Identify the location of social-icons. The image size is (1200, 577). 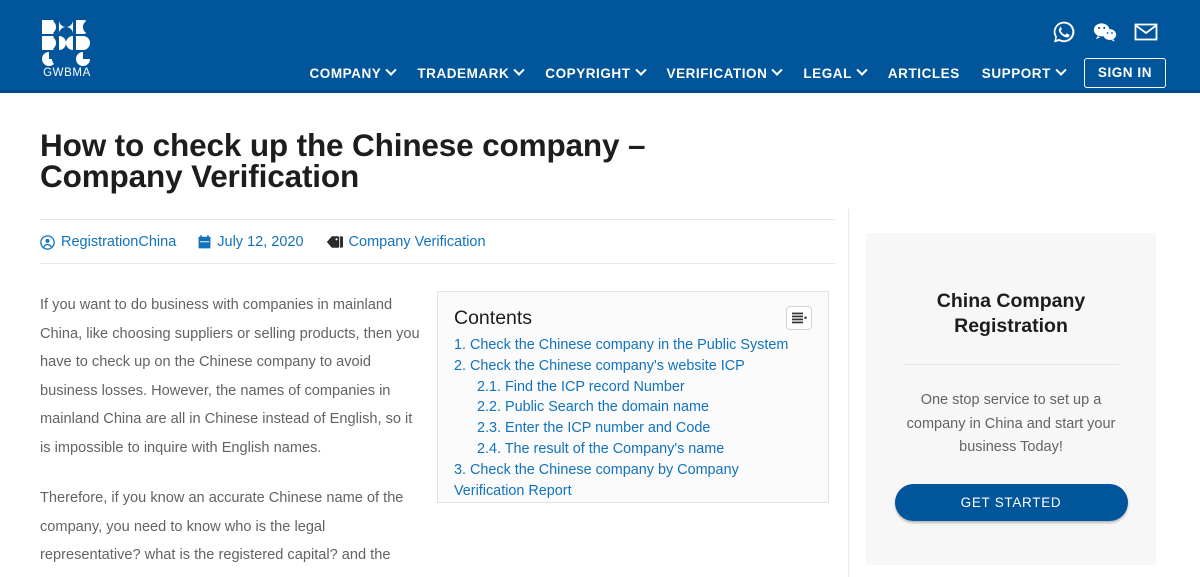
(1105, 32).